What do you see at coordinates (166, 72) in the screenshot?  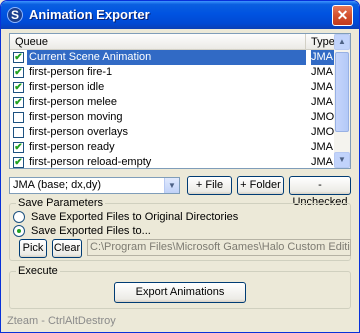 I see `item-label: first-person fire-1` at bounding box center [166, 72].